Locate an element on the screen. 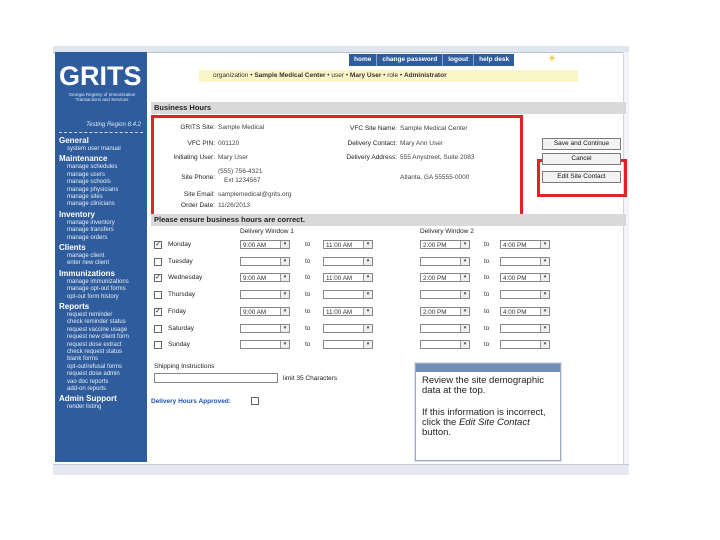  sidebar-link: manage orders is located at coordinates (87, 238).